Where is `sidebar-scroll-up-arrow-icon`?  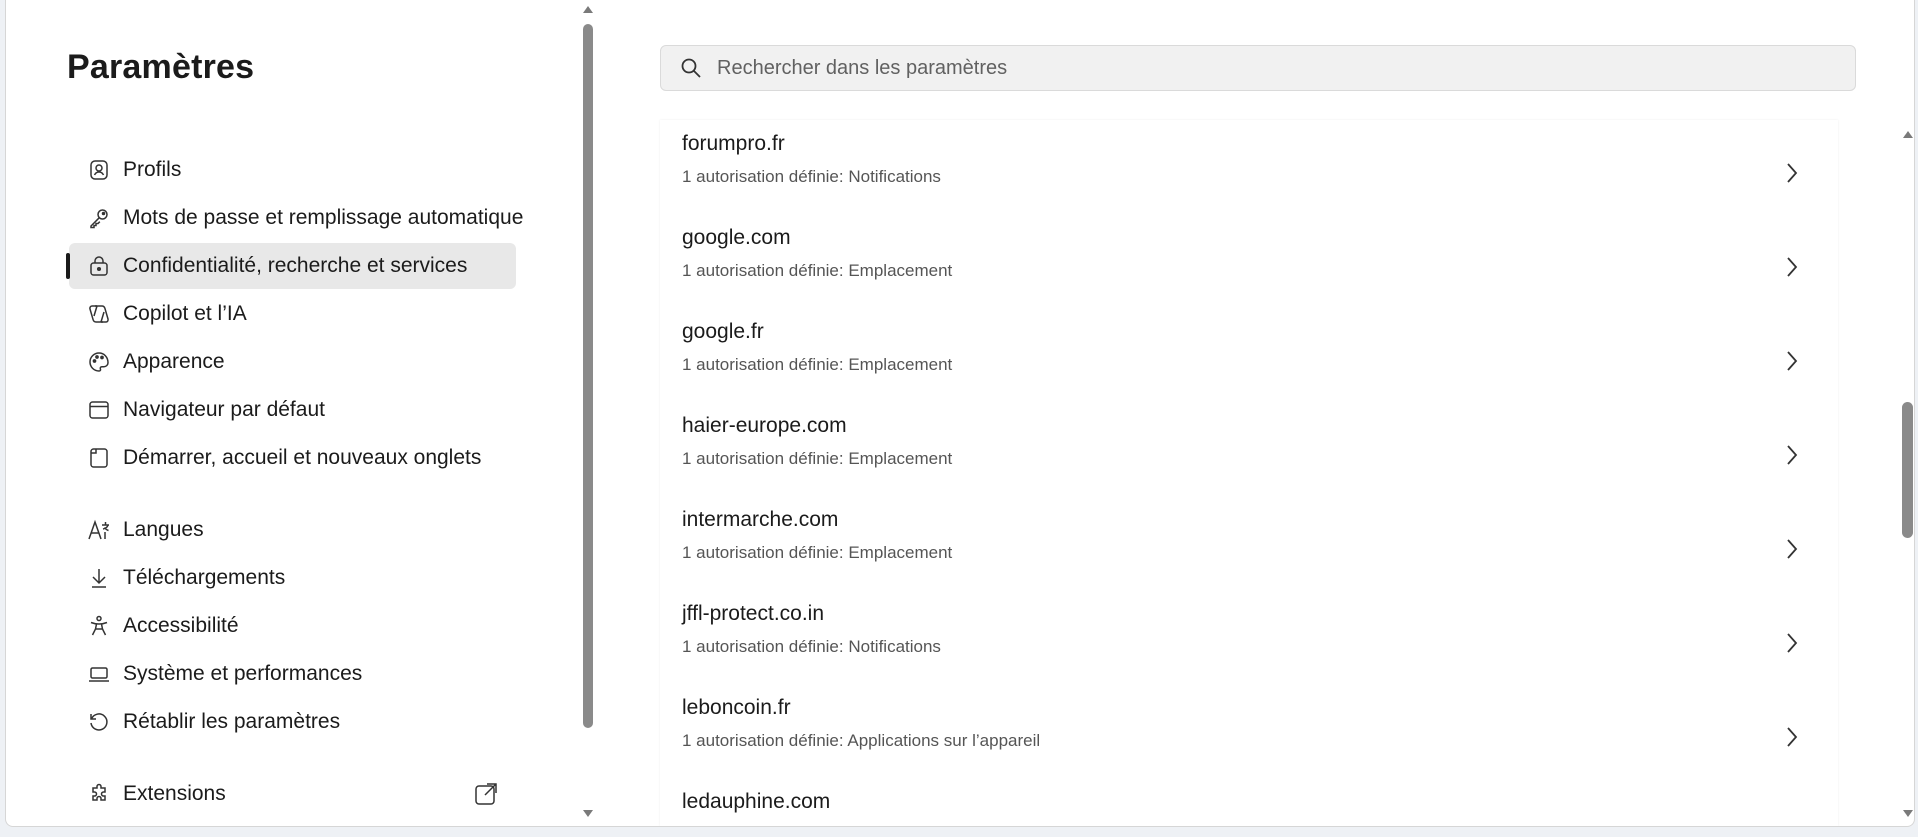 sidebar-scroll-up-arrow-icon is located at coordinates (588, 9).